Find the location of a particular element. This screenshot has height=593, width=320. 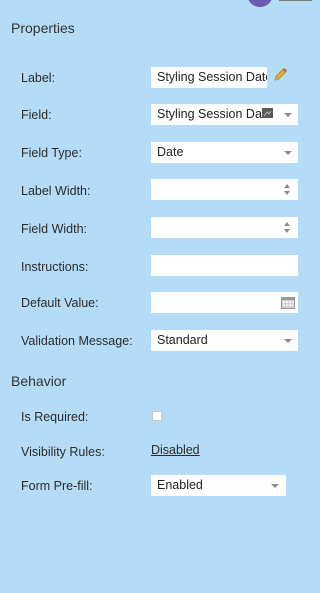

default-value-label: Default Value: is located at coordinates (60, 303).